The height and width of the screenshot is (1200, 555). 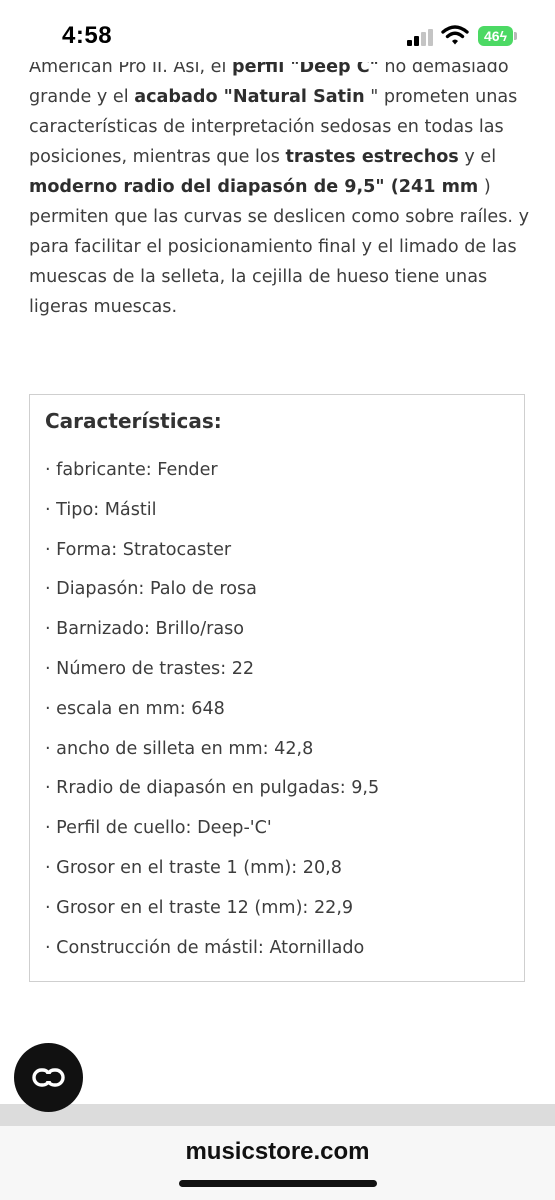 What do you see at coordinates (278, 1183) in the screenshot?
I see `home-indicator` at bounding box center [278, 1183].